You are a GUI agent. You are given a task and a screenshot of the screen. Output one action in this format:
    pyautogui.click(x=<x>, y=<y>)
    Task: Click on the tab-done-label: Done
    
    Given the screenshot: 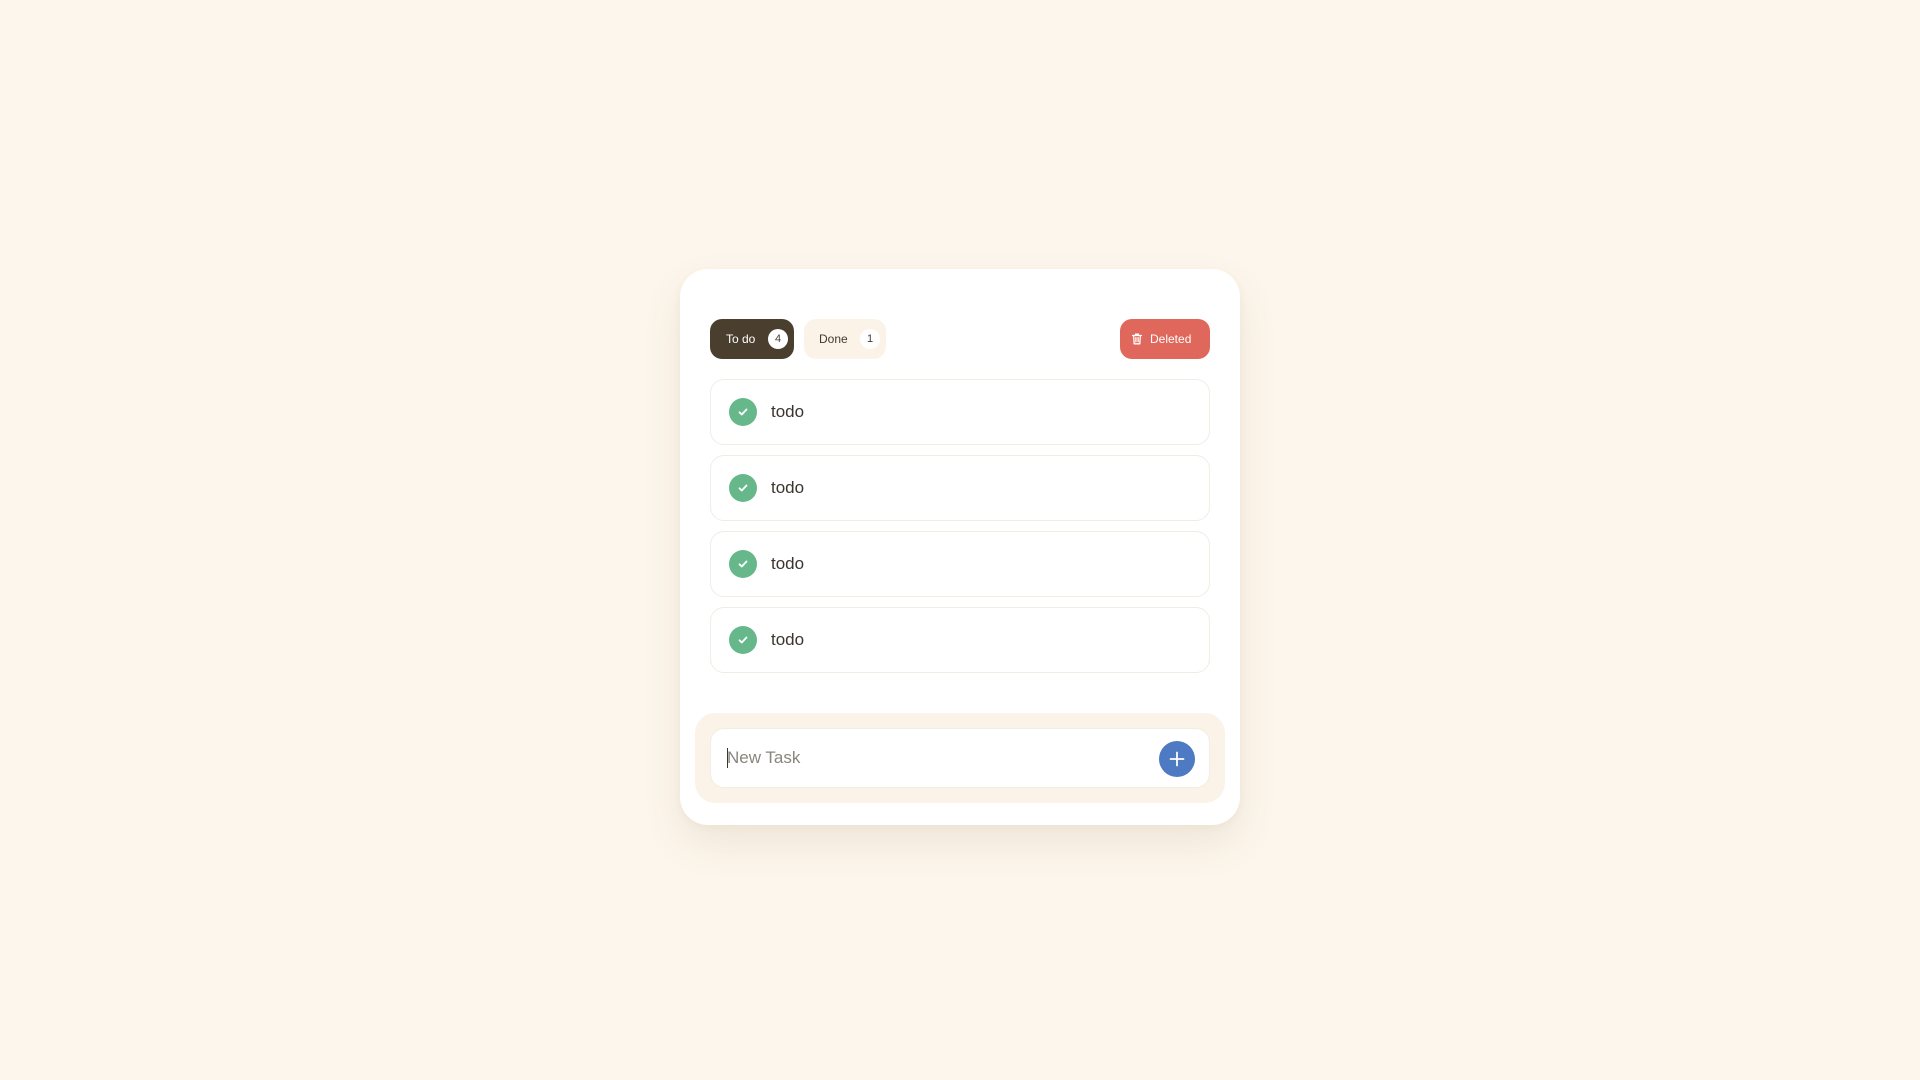 What is the action you would take?
    pyautogui.click(x=833, y=339)
    